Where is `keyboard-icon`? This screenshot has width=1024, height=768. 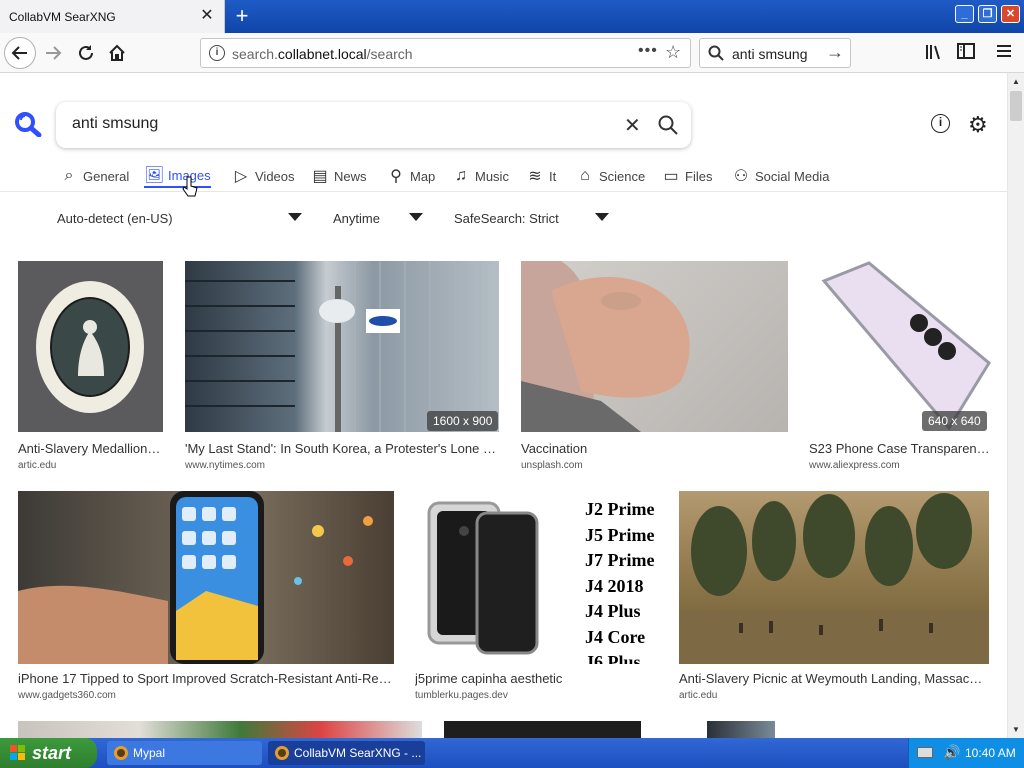
keyboard-icon is located at coordinates (925, 752).